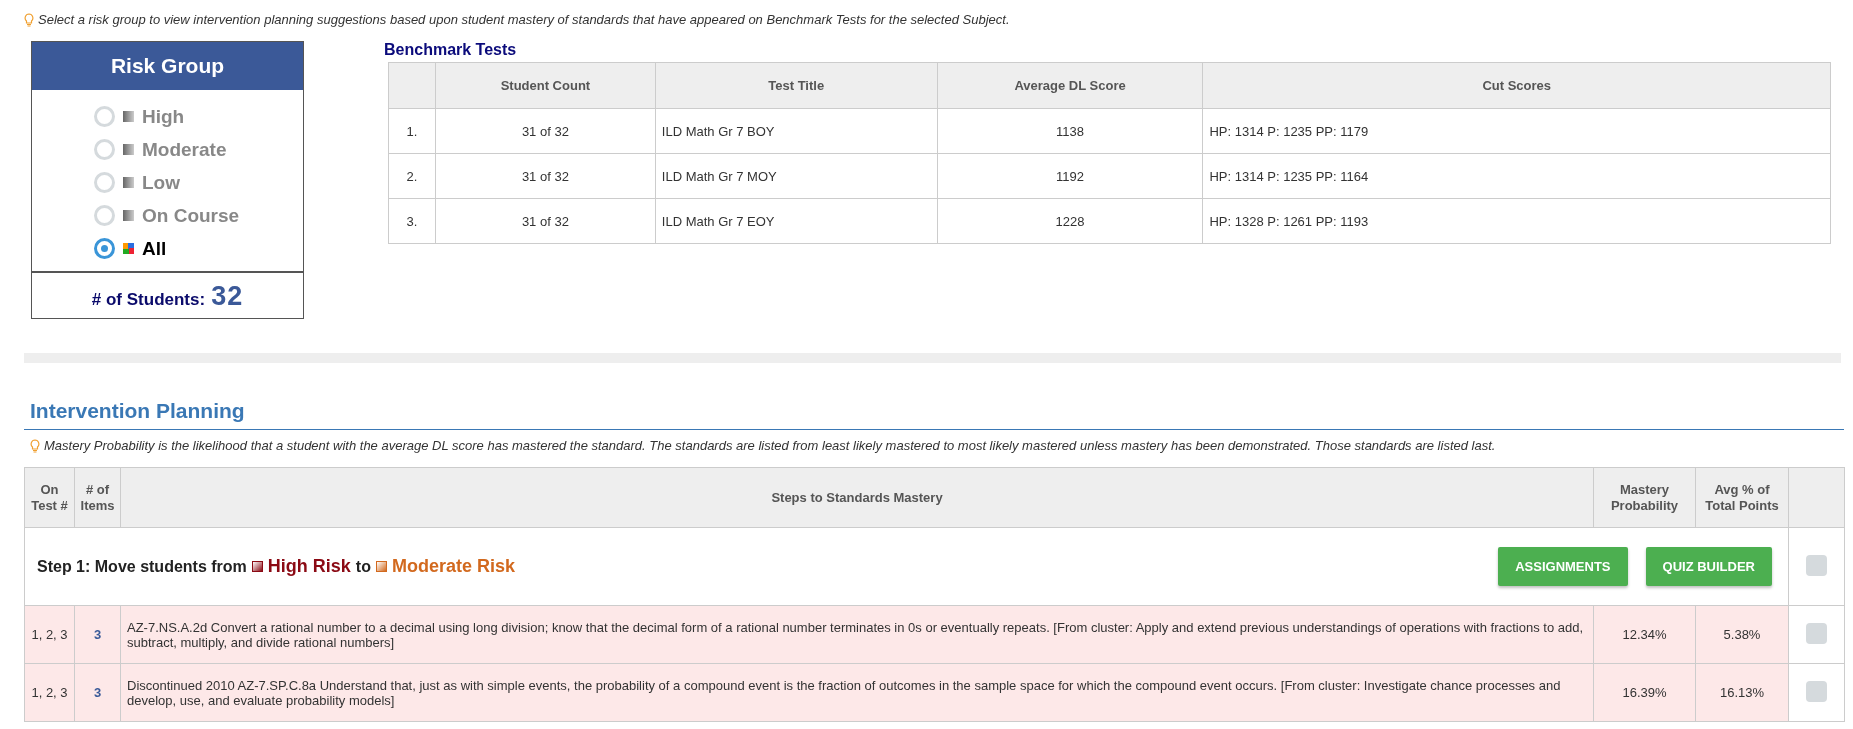  I want to click on action-button: ASSIGNMENTS, so click(1563, 566).